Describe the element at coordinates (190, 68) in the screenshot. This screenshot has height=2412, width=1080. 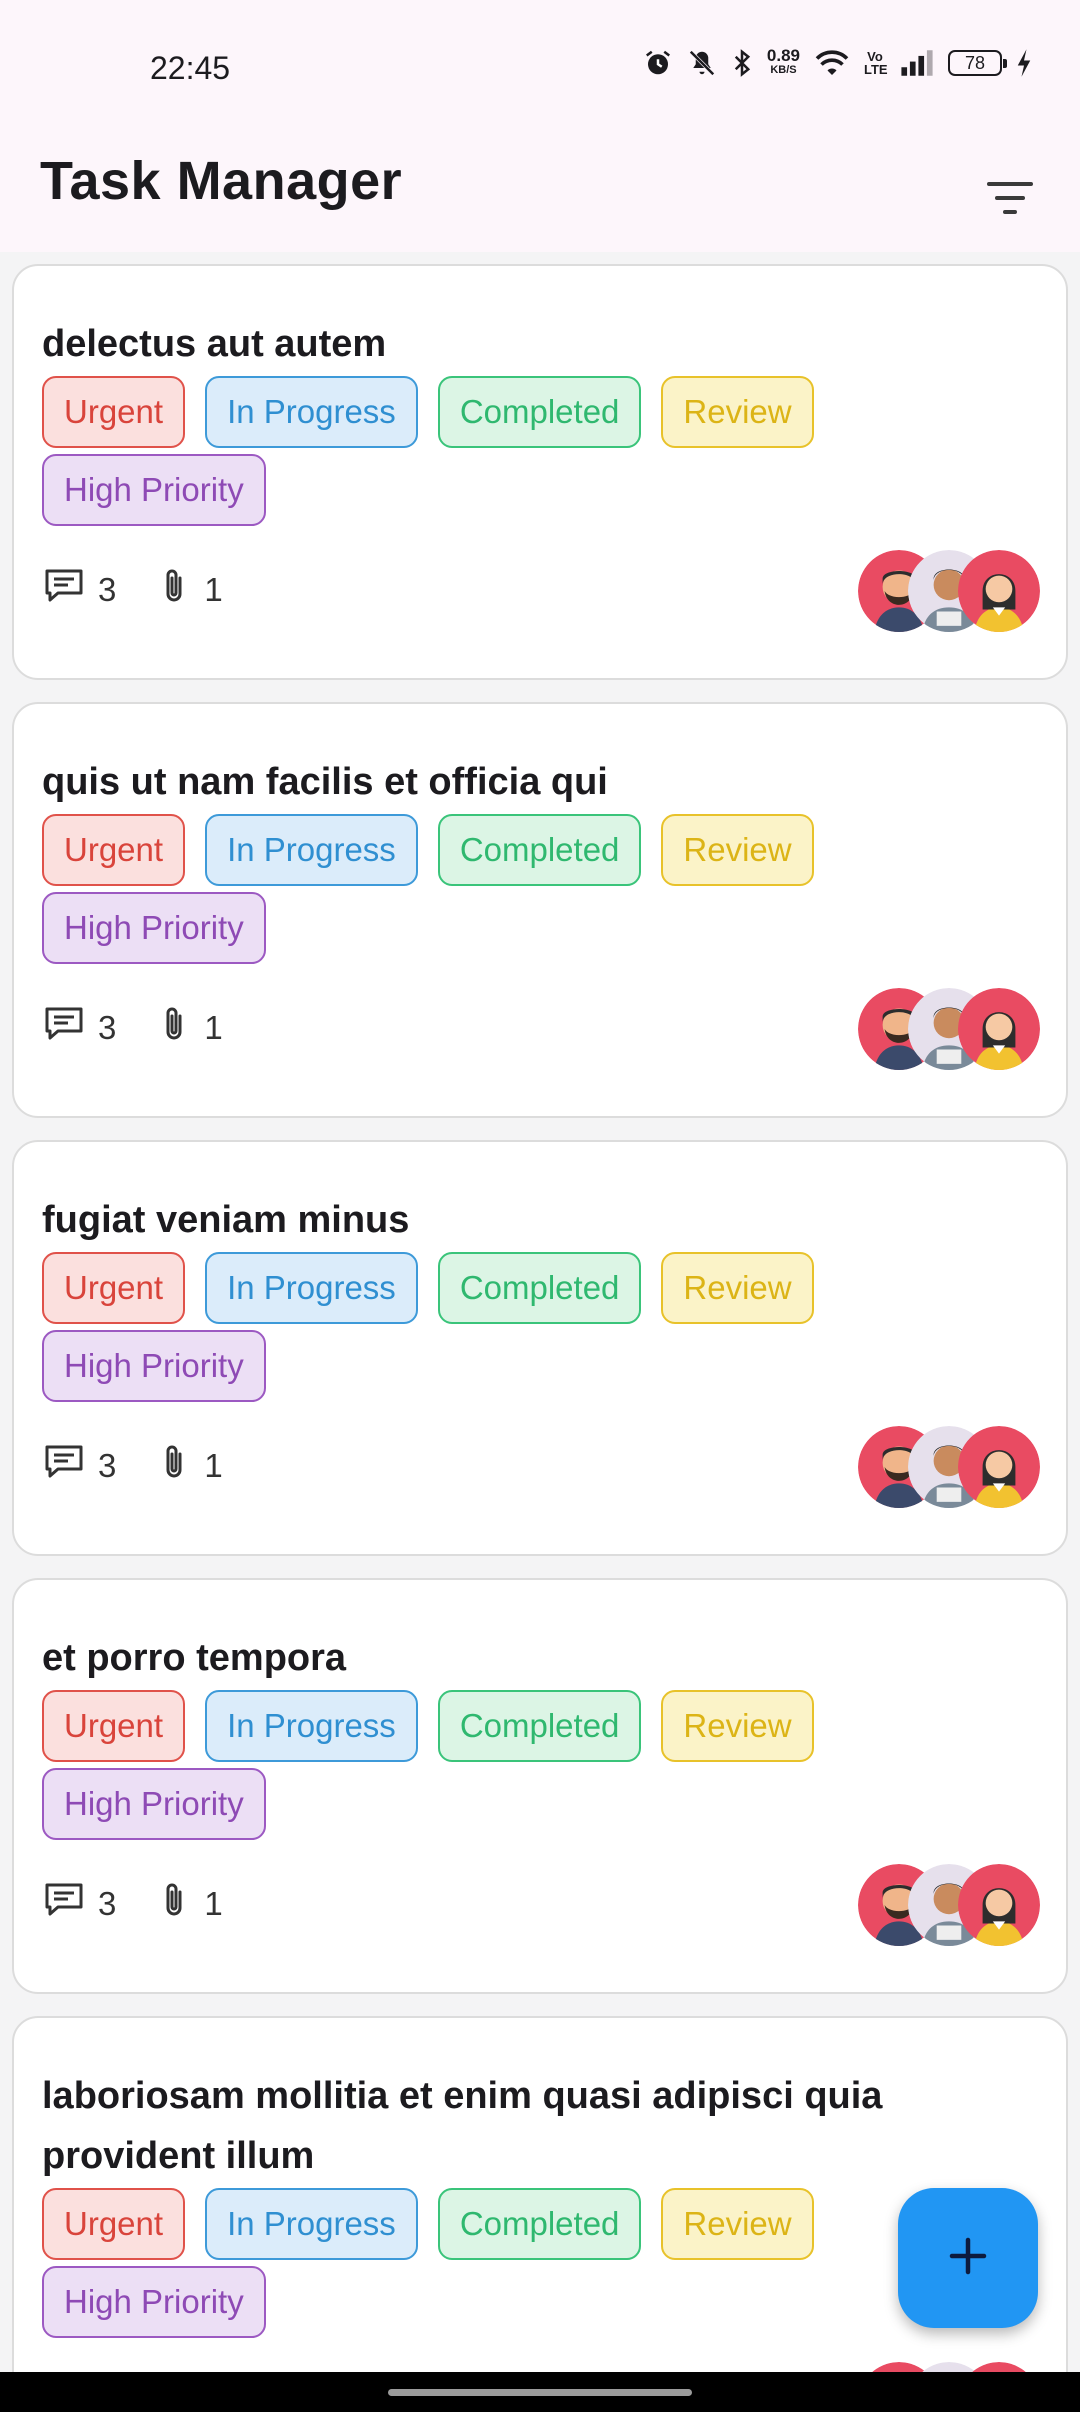
I see `status-time: 22:45` at that location.